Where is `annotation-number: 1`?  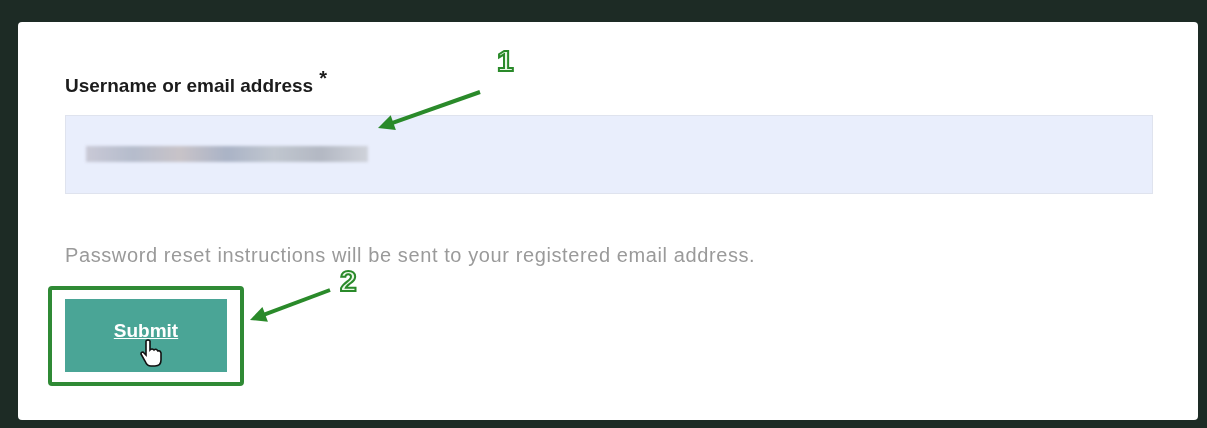
annotation-number: 1 is located at coordinates (505, 61).